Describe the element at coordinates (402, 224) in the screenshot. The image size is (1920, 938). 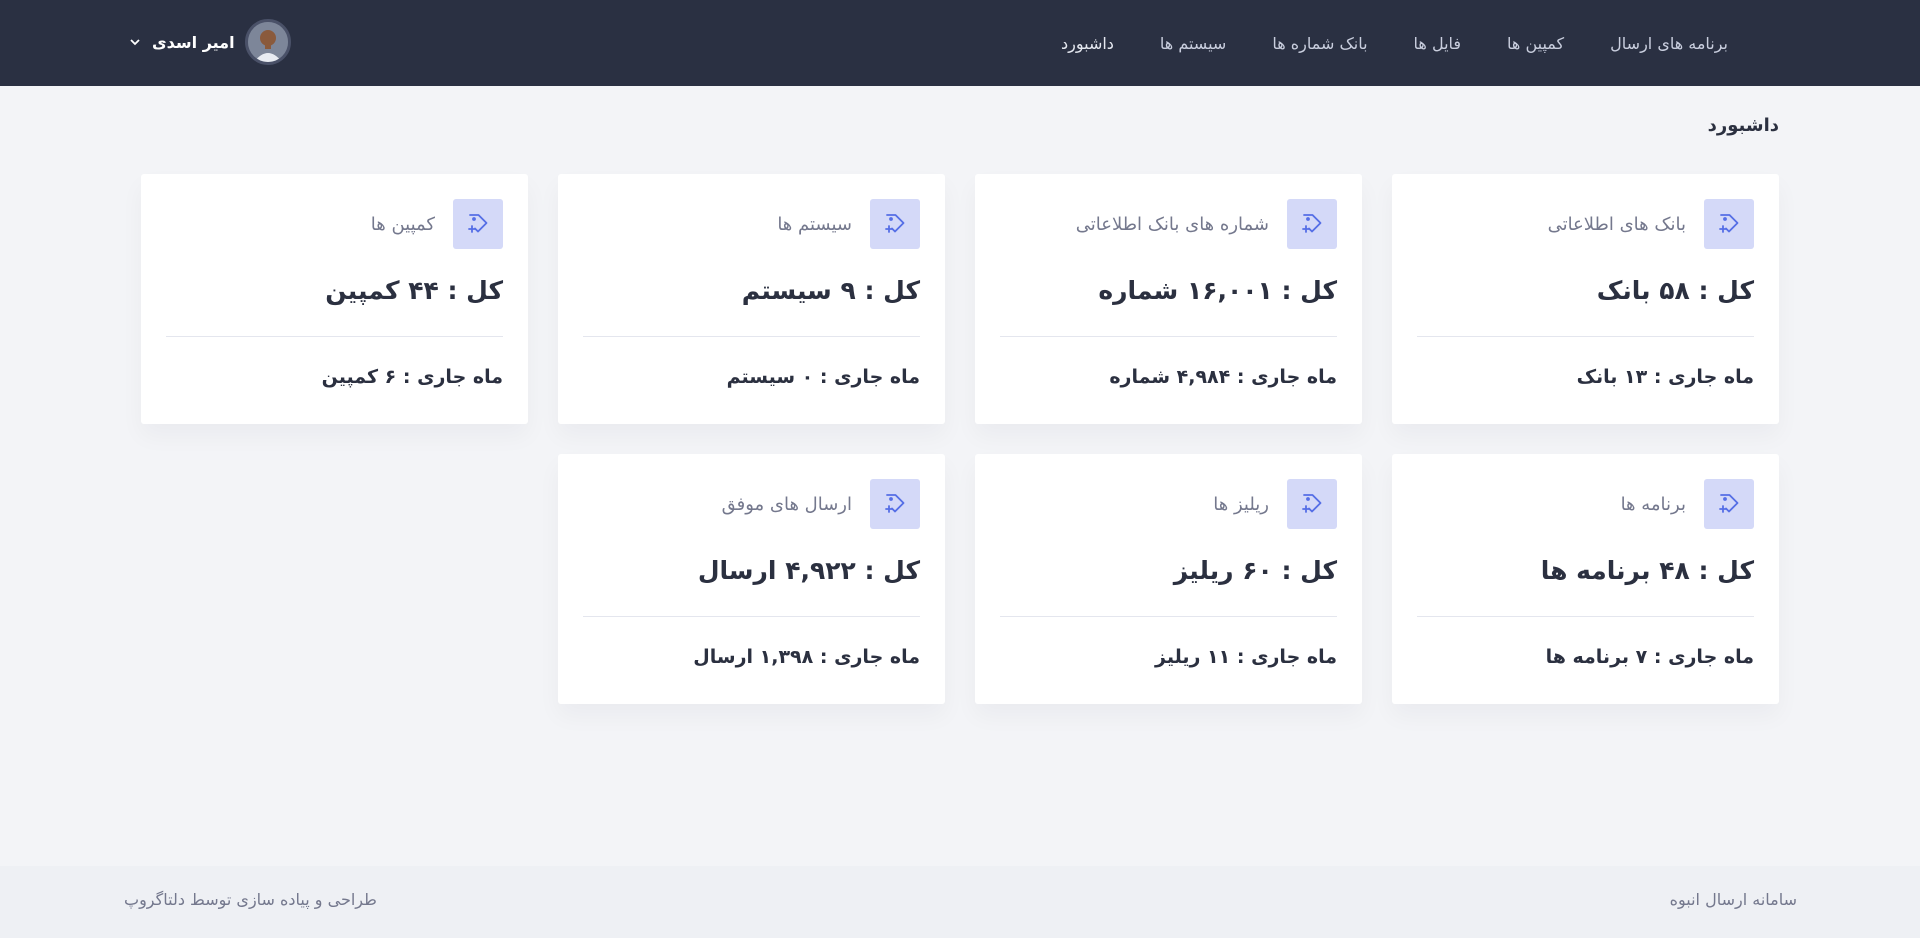
I see `card-title: کمپین ها` at that location.